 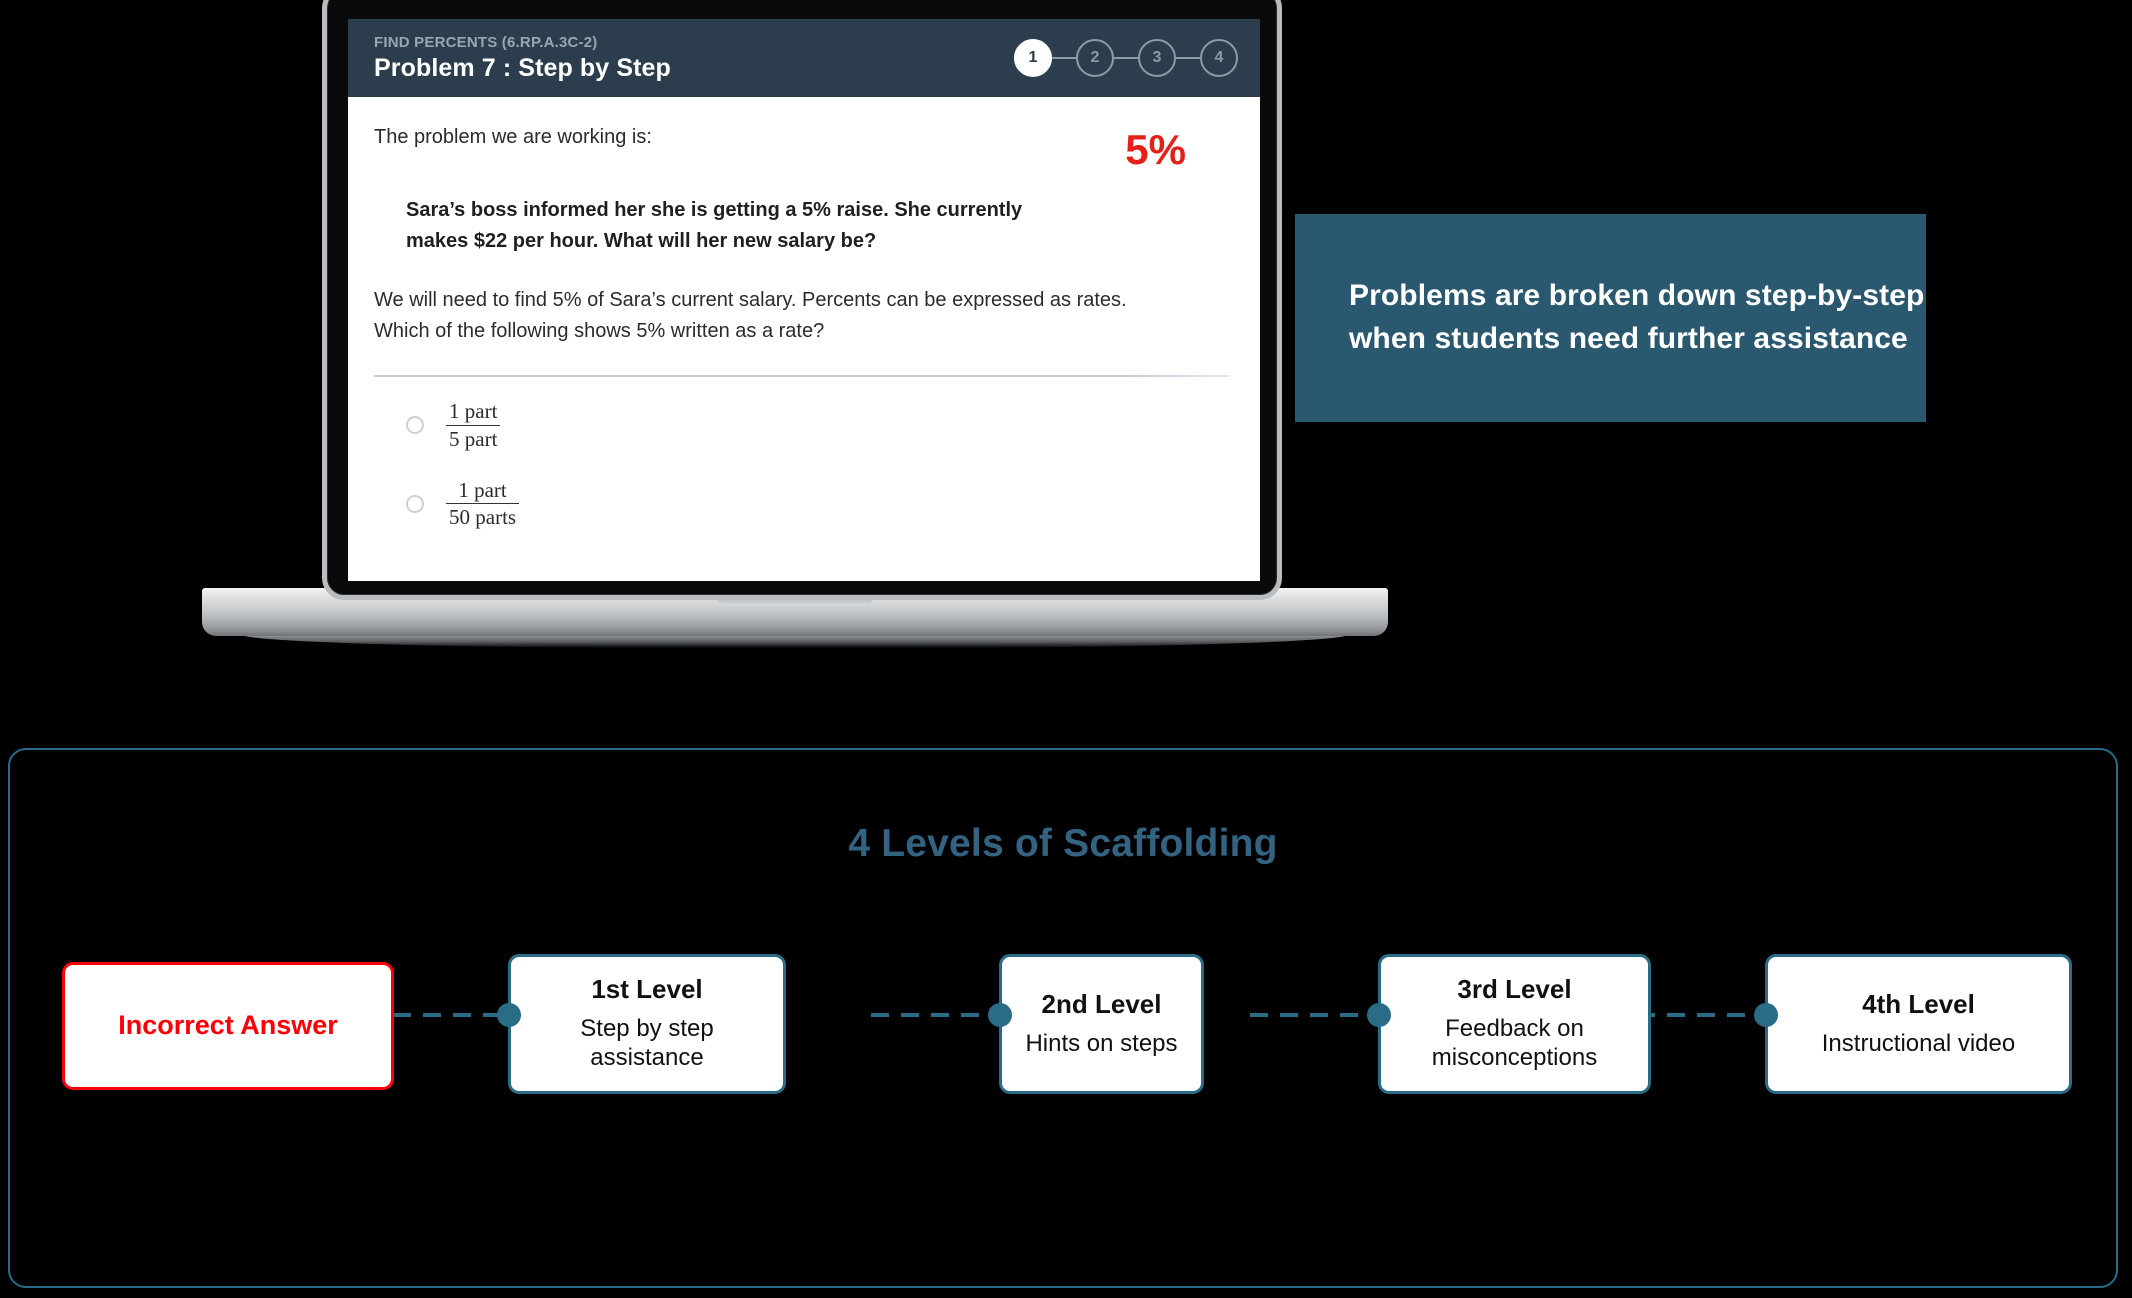 I want to click on flow-node-desc: Step by step assistance, so click(x=647, y=1043).